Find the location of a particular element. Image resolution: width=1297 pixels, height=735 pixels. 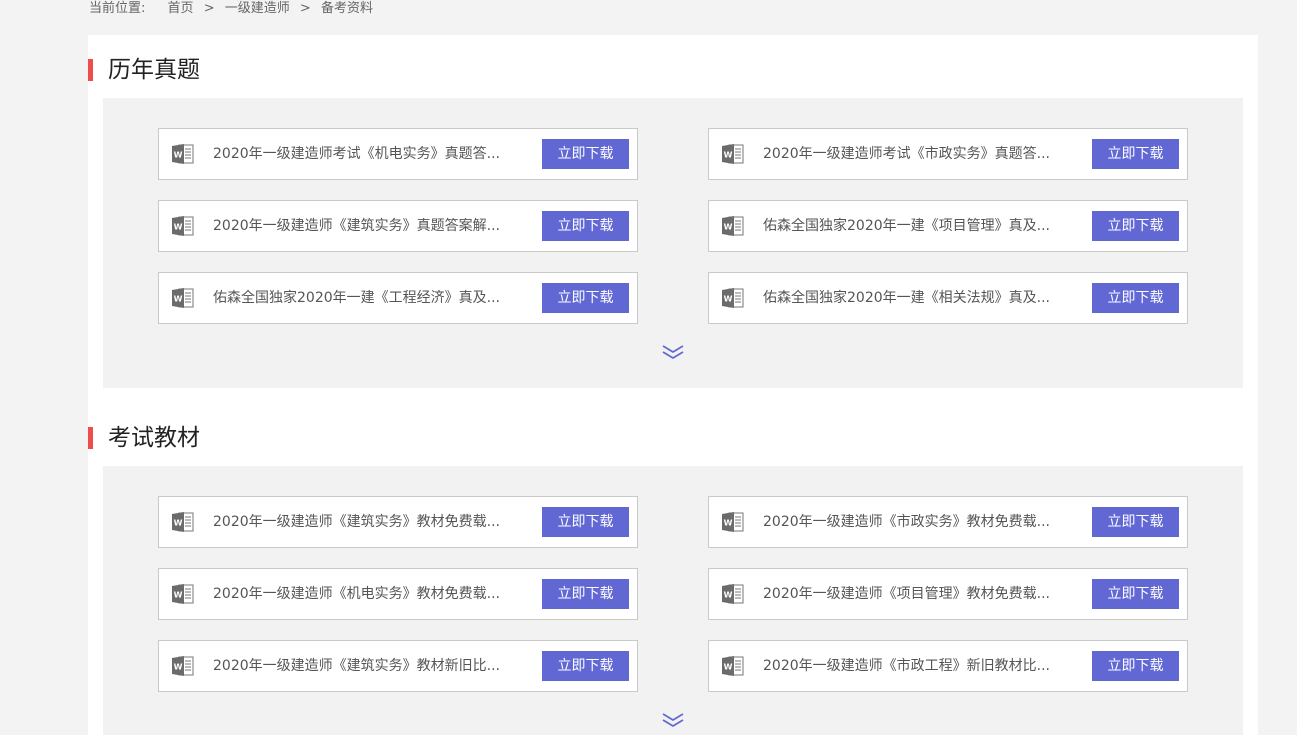

file-card: W 佑森全国独家2020年一建《项目管理》真及... 立即下载 is located at coordinates (948, 226).